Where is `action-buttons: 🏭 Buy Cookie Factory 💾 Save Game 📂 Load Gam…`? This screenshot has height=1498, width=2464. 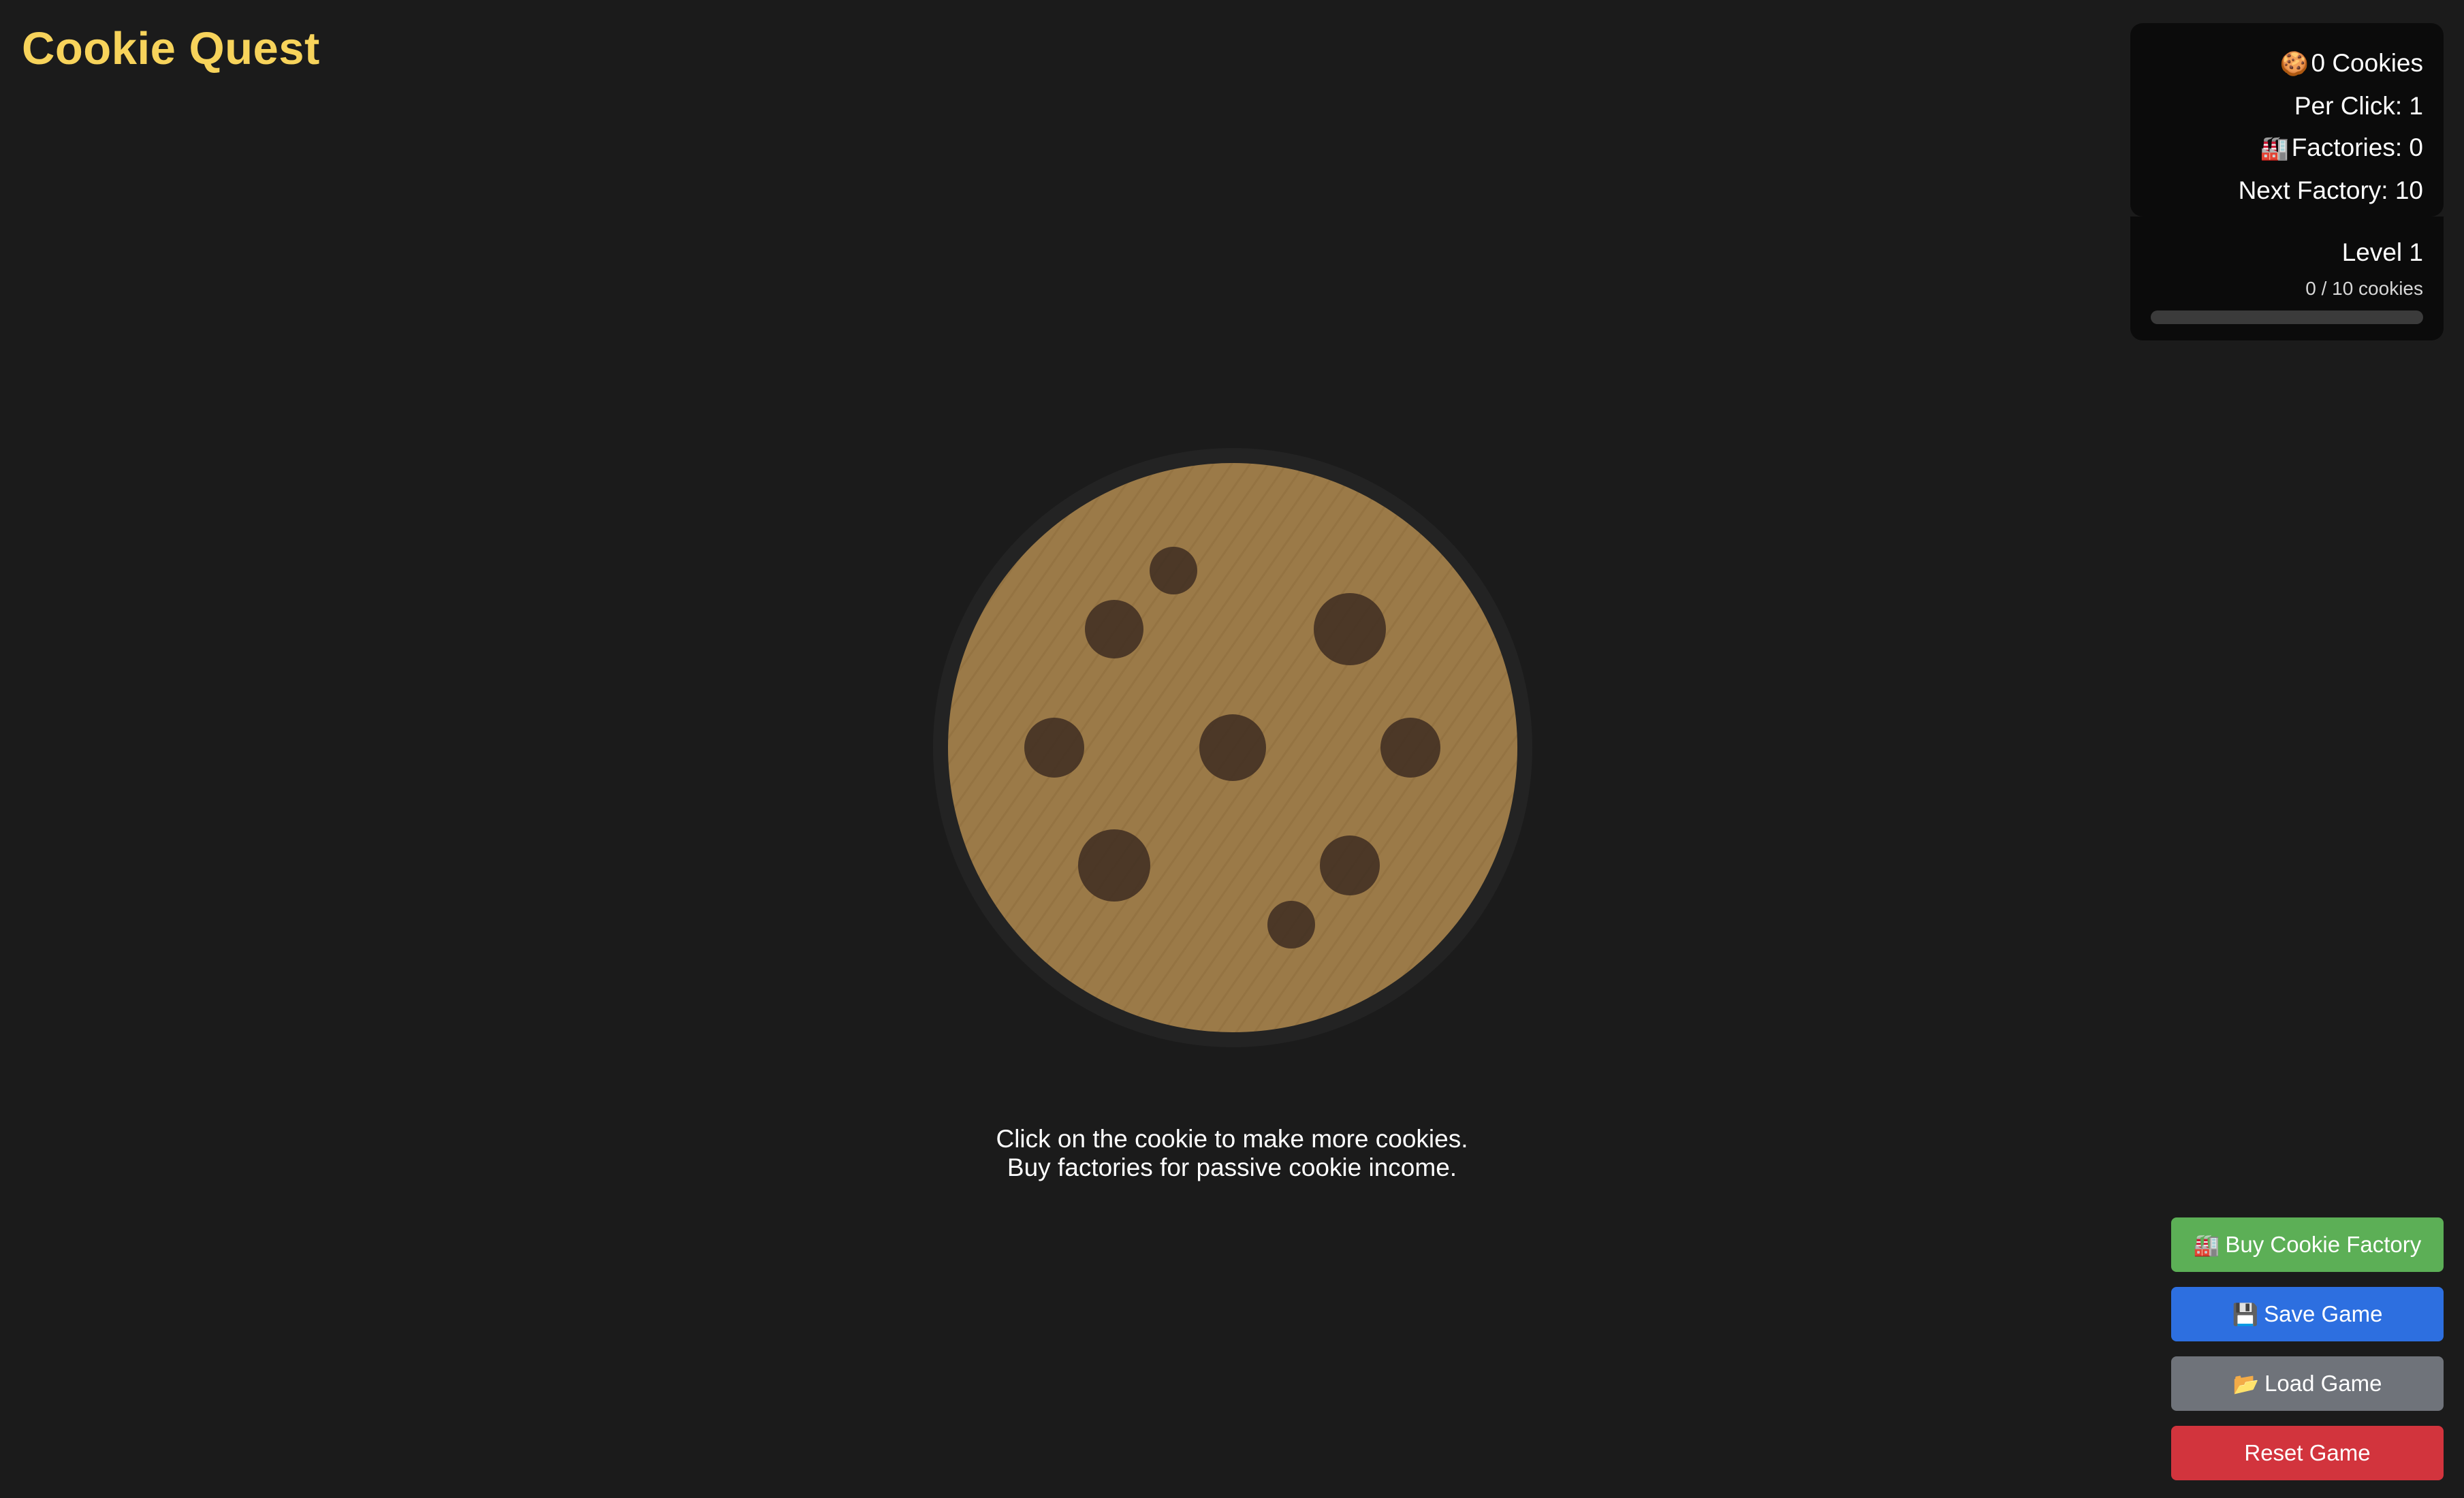
action-buttons: 🏭 Buy Cookie Factory 💾 Save Game 📂 Load Gam… is located at coordinates (2307, 1356).